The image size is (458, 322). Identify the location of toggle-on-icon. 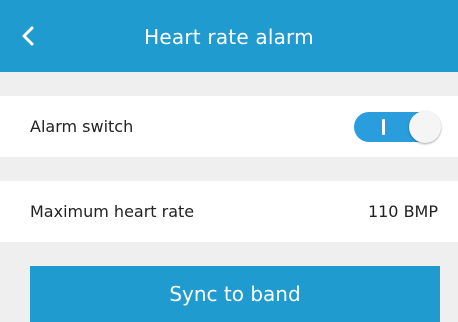
(383, 126).